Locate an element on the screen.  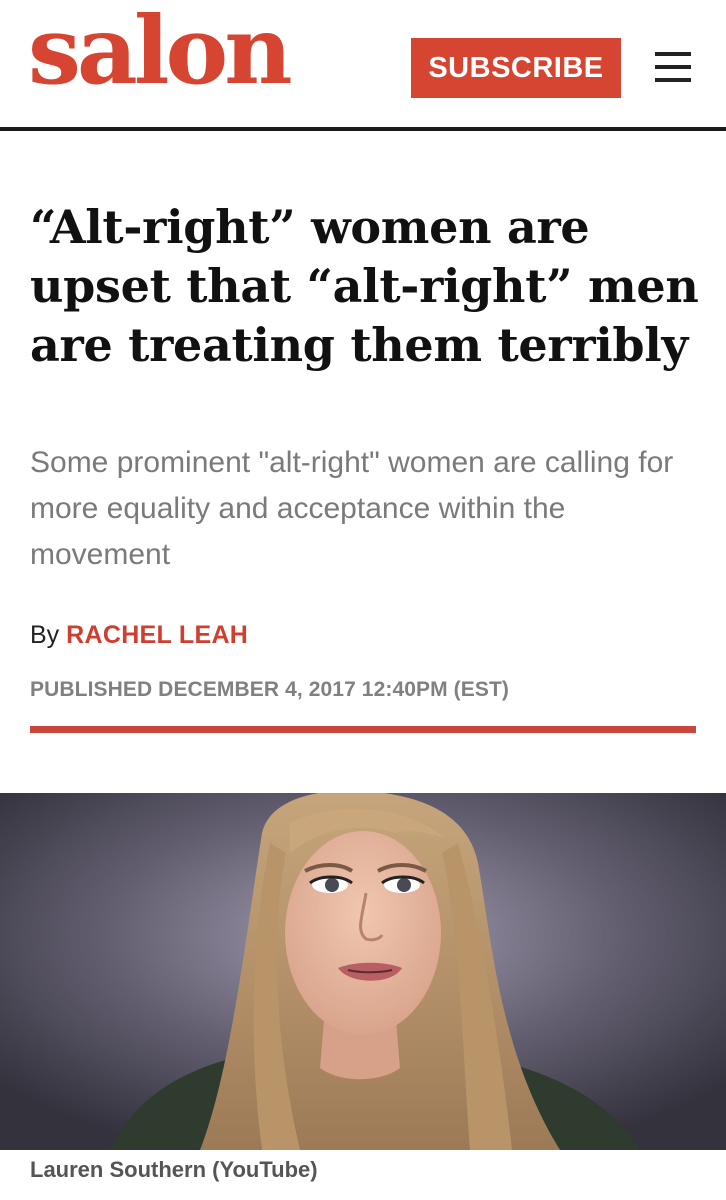
salon-logo: salon is located at coordinates (160, 51).